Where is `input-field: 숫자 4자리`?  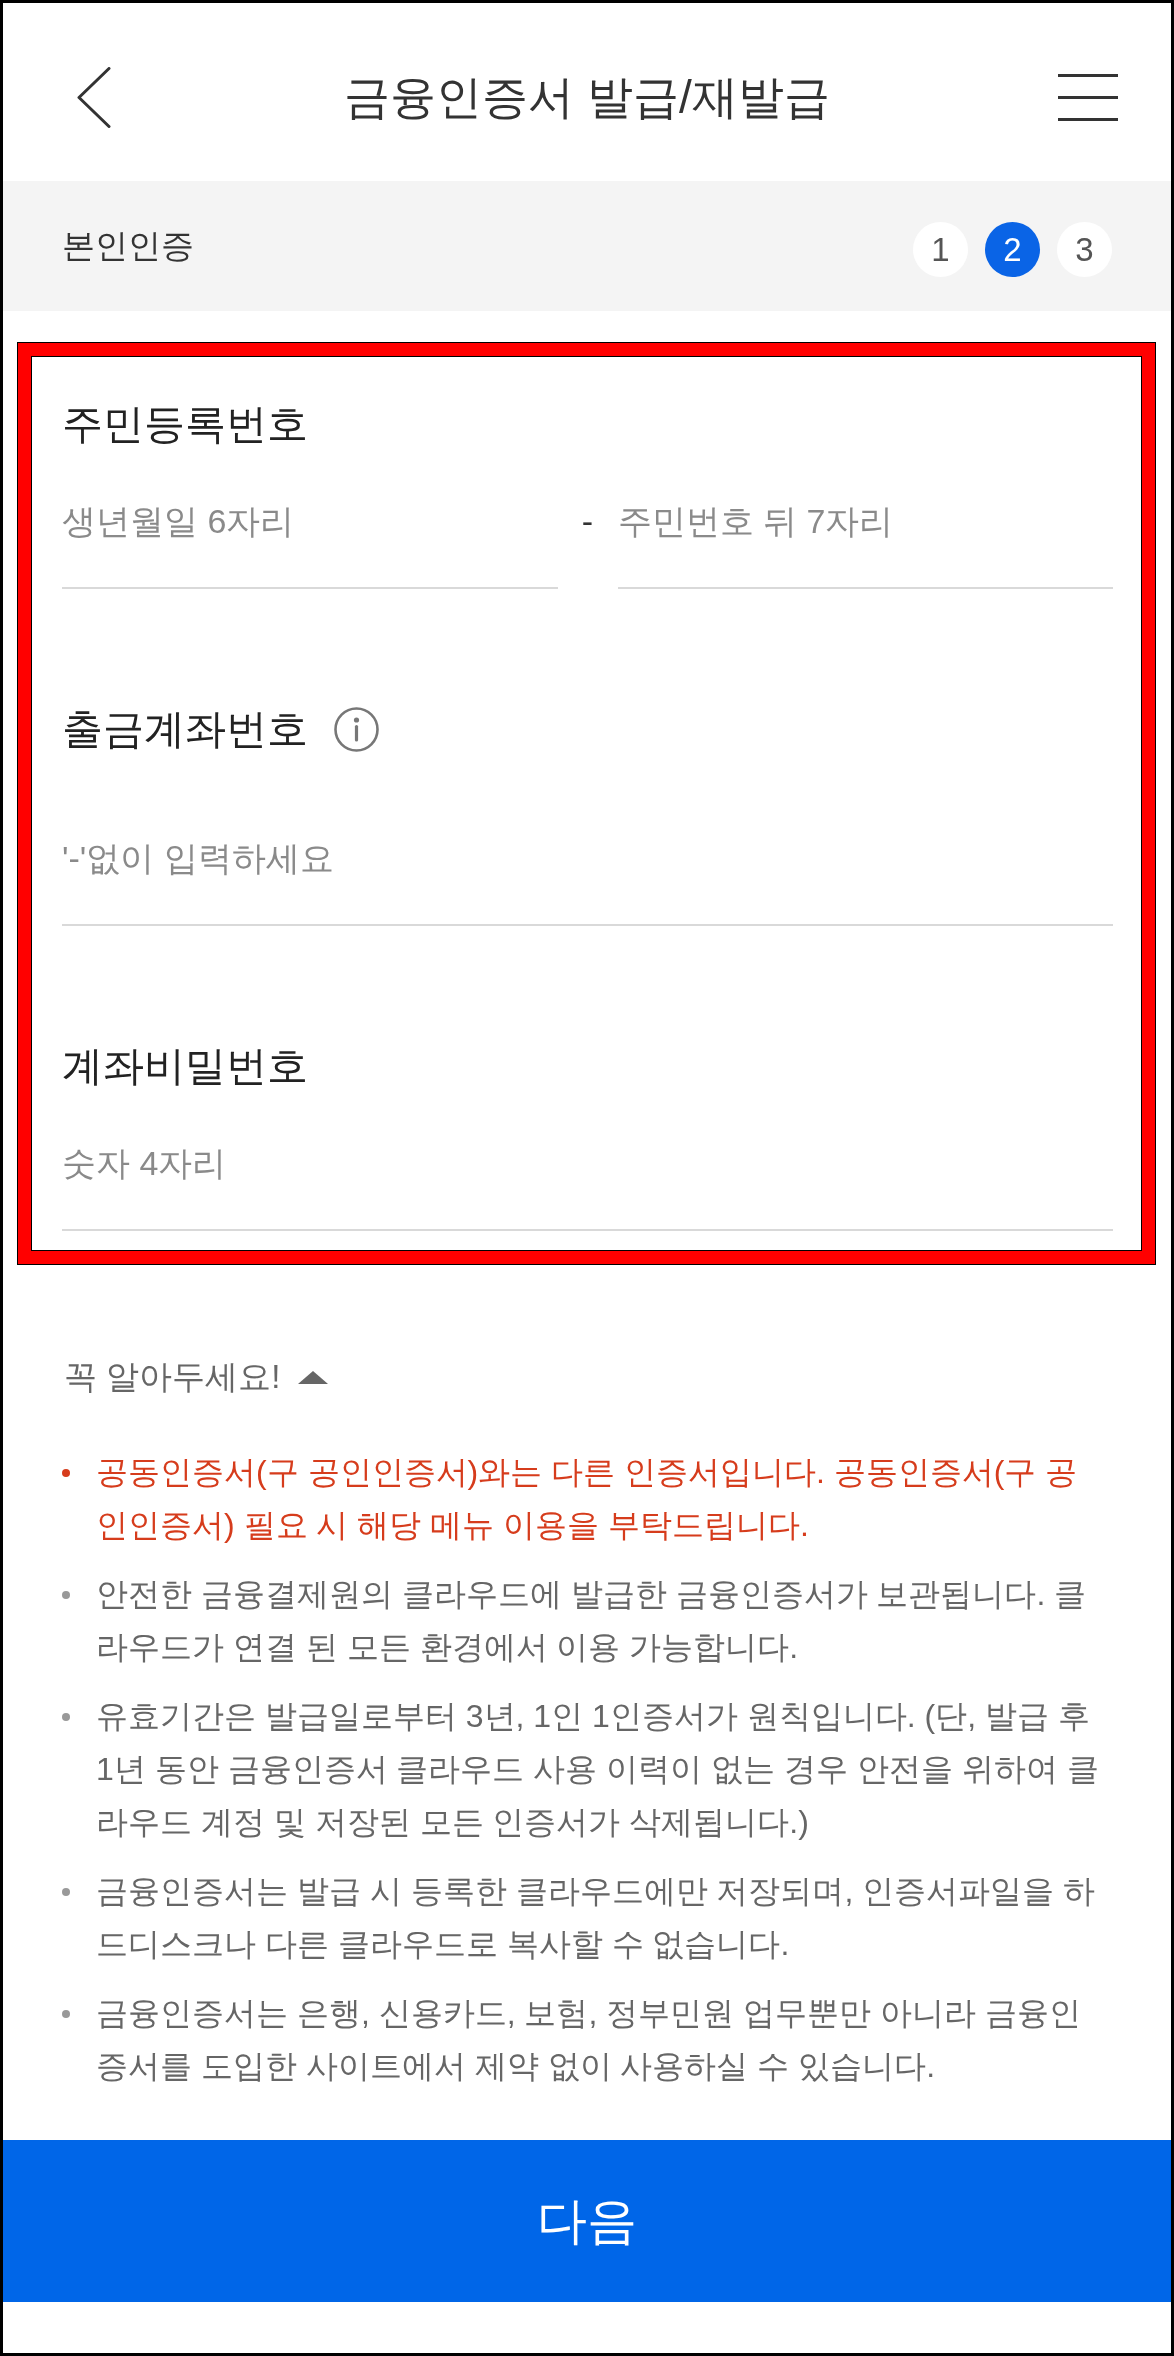
input-field: 숫자 4자리 is located at coordinates (587, 1180).